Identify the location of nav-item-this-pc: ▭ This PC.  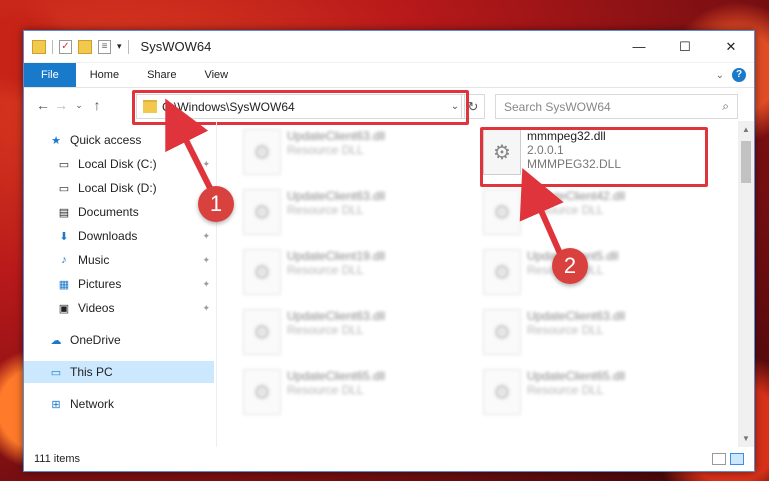
(119, 372).